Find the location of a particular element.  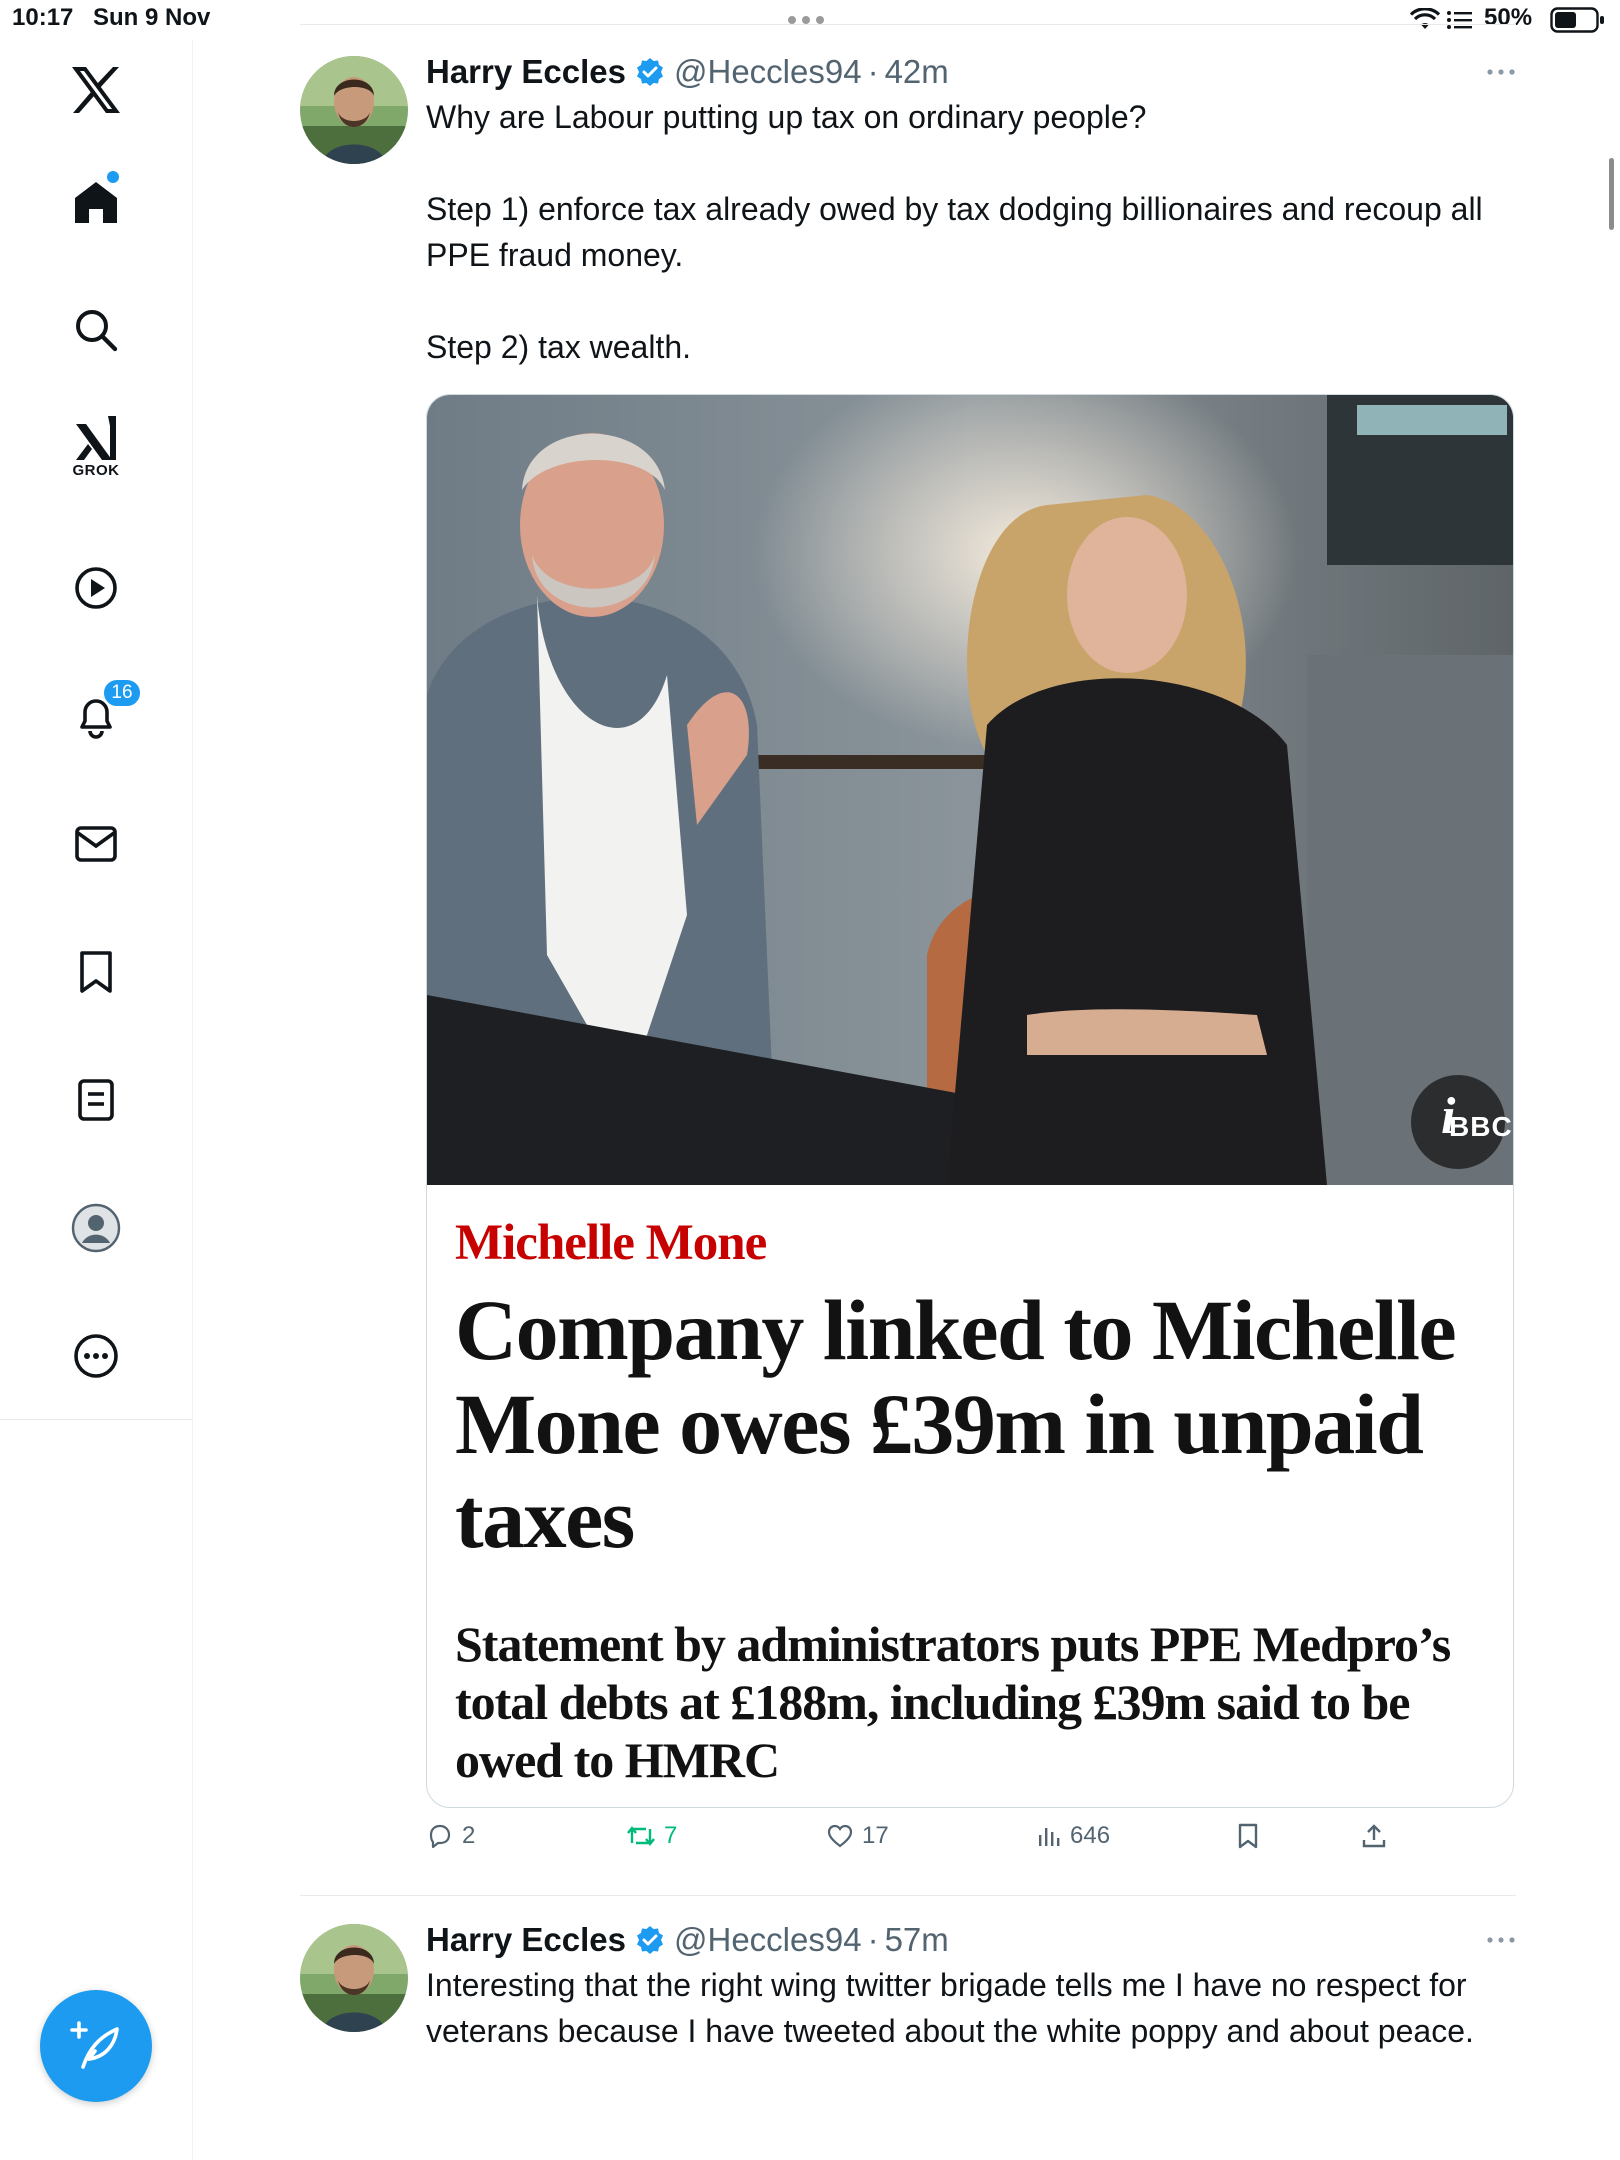

views-button: 646 is located at coordinates (1073, 1836).